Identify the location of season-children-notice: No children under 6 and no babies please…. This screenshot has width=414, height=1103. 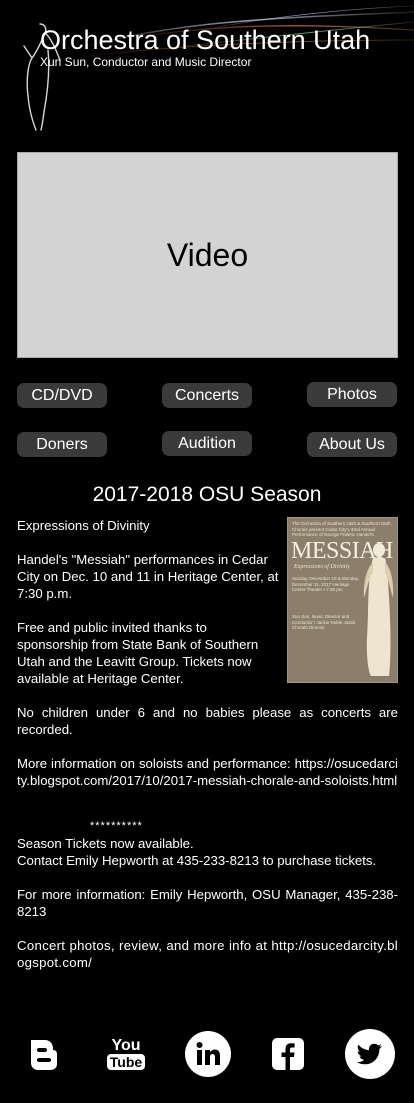
(207, 721).